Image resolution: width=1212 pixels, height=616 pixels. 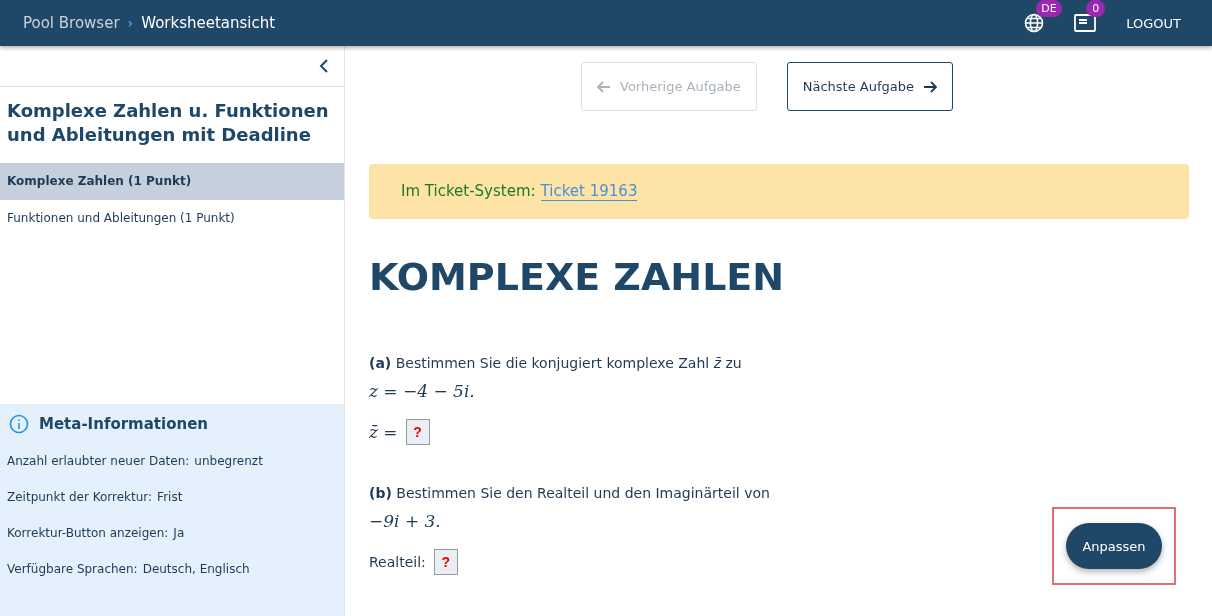 I want to click on logout-link: LOGOUT, so click(x=1153, y=23).